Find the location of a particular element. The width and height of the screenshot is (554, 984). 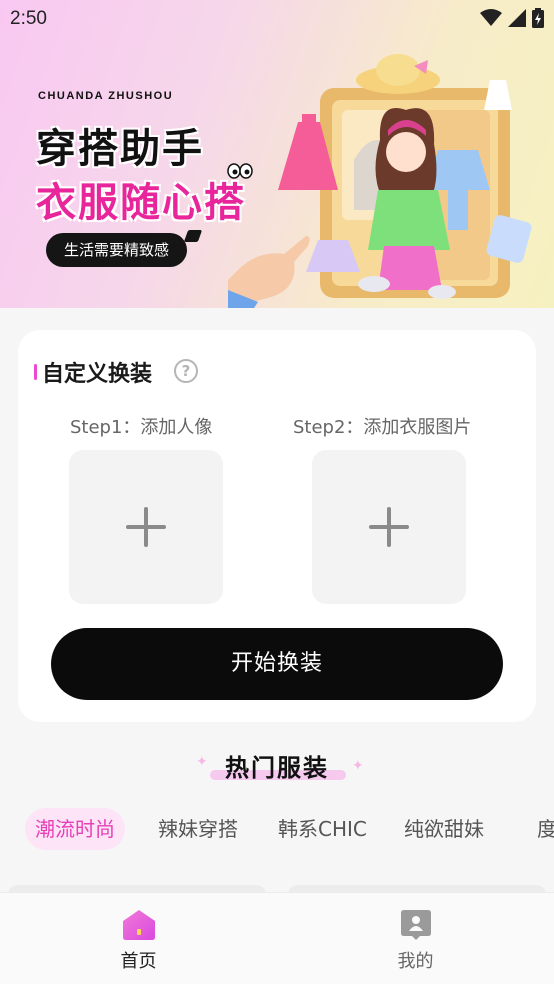

tab-more: 度 is located at coordinates (545, 829).